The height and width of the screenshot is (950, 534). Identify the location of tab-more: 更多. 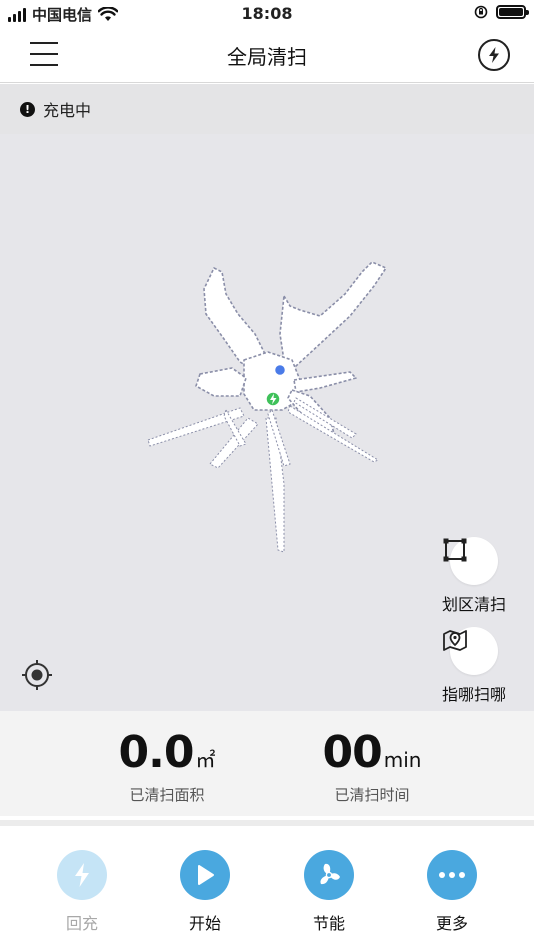
(452, 892).